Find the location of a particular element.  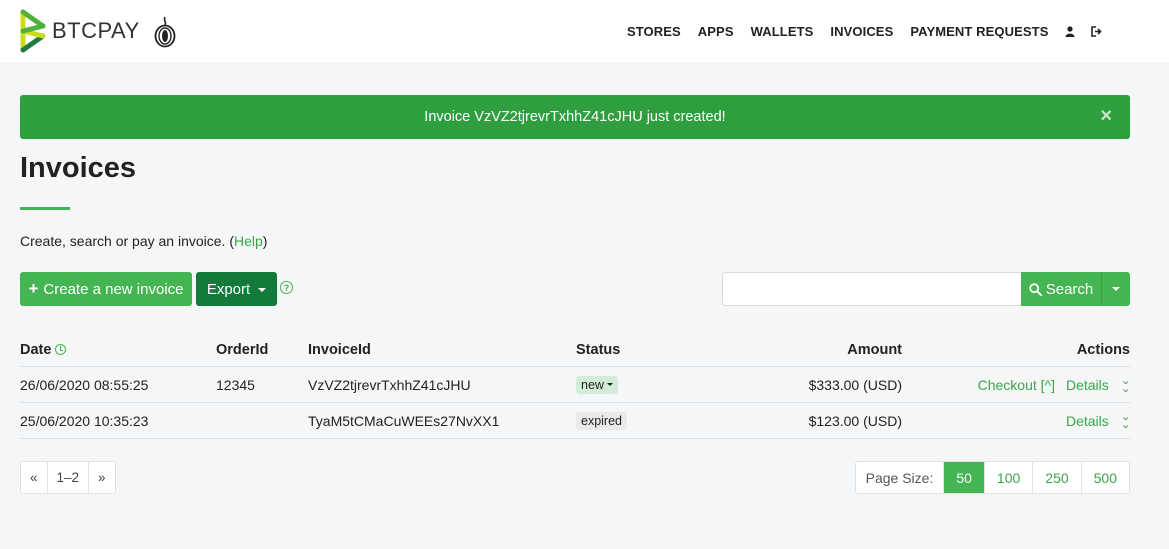

title-underline is located at coordinates (45, 208).